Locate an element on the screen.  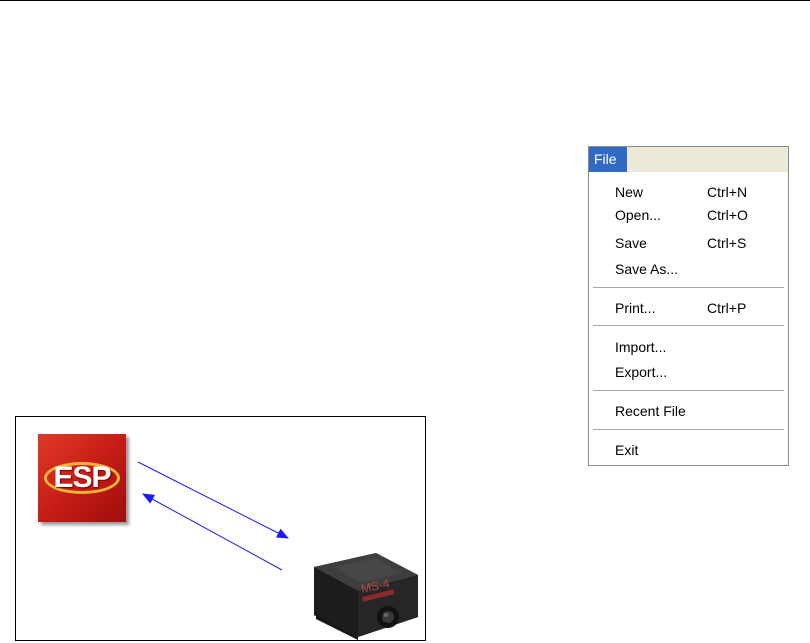
menu-item-shortcut: Ctrl+P is located at coordinates (727, 308).